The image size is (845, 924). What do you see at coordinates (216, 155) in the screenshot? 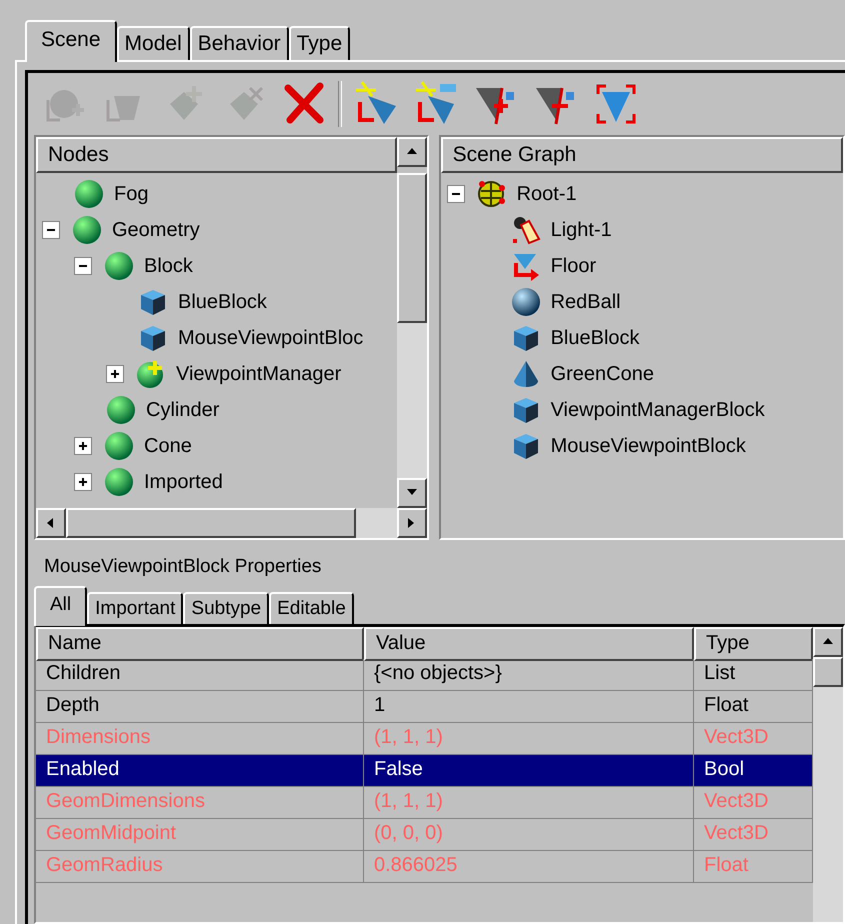
I see `column-header: Nodes` at bounding box center [216, 155].